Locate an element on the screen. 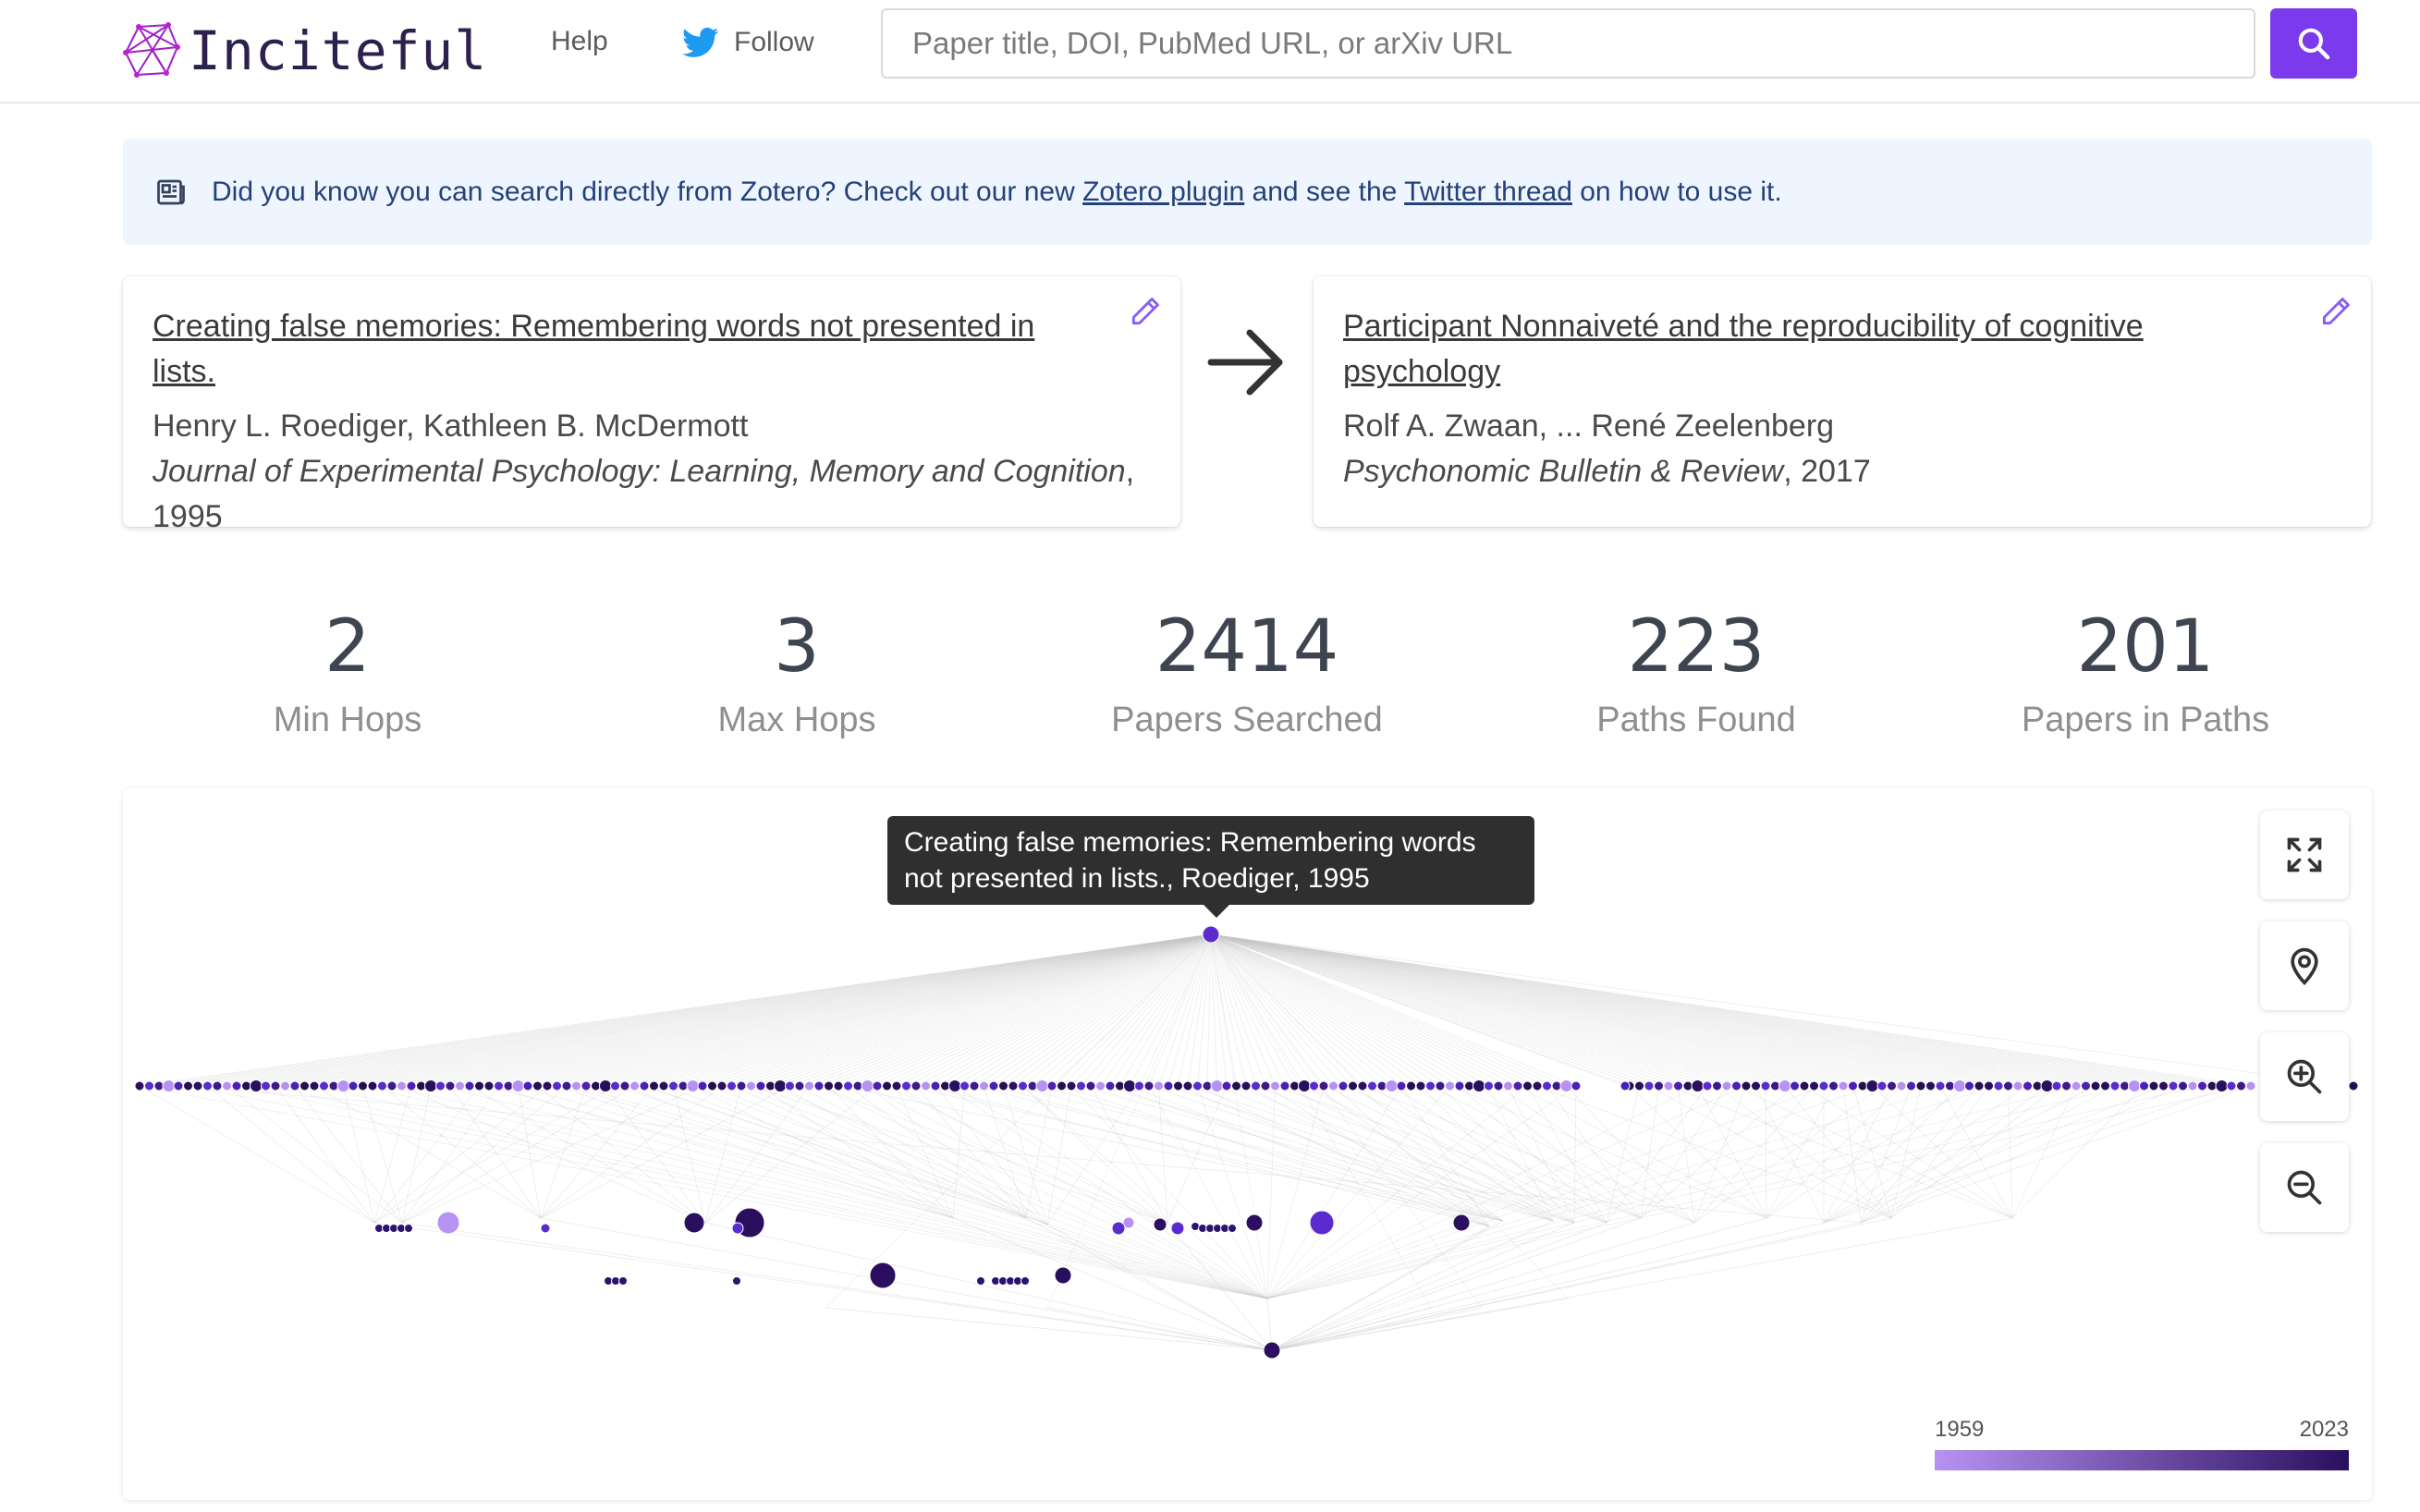 The height and width of the screenshot is (1512, 2420). search-button is located at coordinates (2313, 44).